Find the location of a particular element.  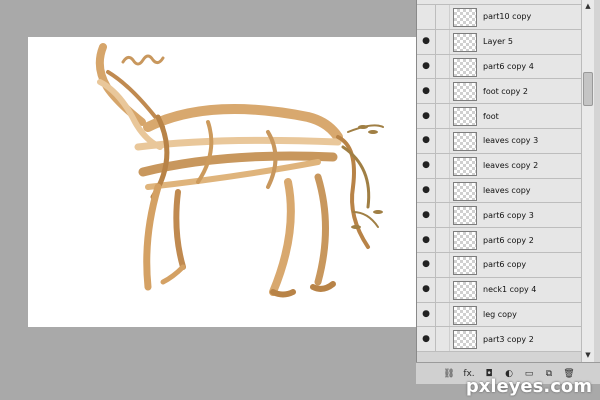

watermark-logo: pxleyes.com is located at coordinates (528, 386).